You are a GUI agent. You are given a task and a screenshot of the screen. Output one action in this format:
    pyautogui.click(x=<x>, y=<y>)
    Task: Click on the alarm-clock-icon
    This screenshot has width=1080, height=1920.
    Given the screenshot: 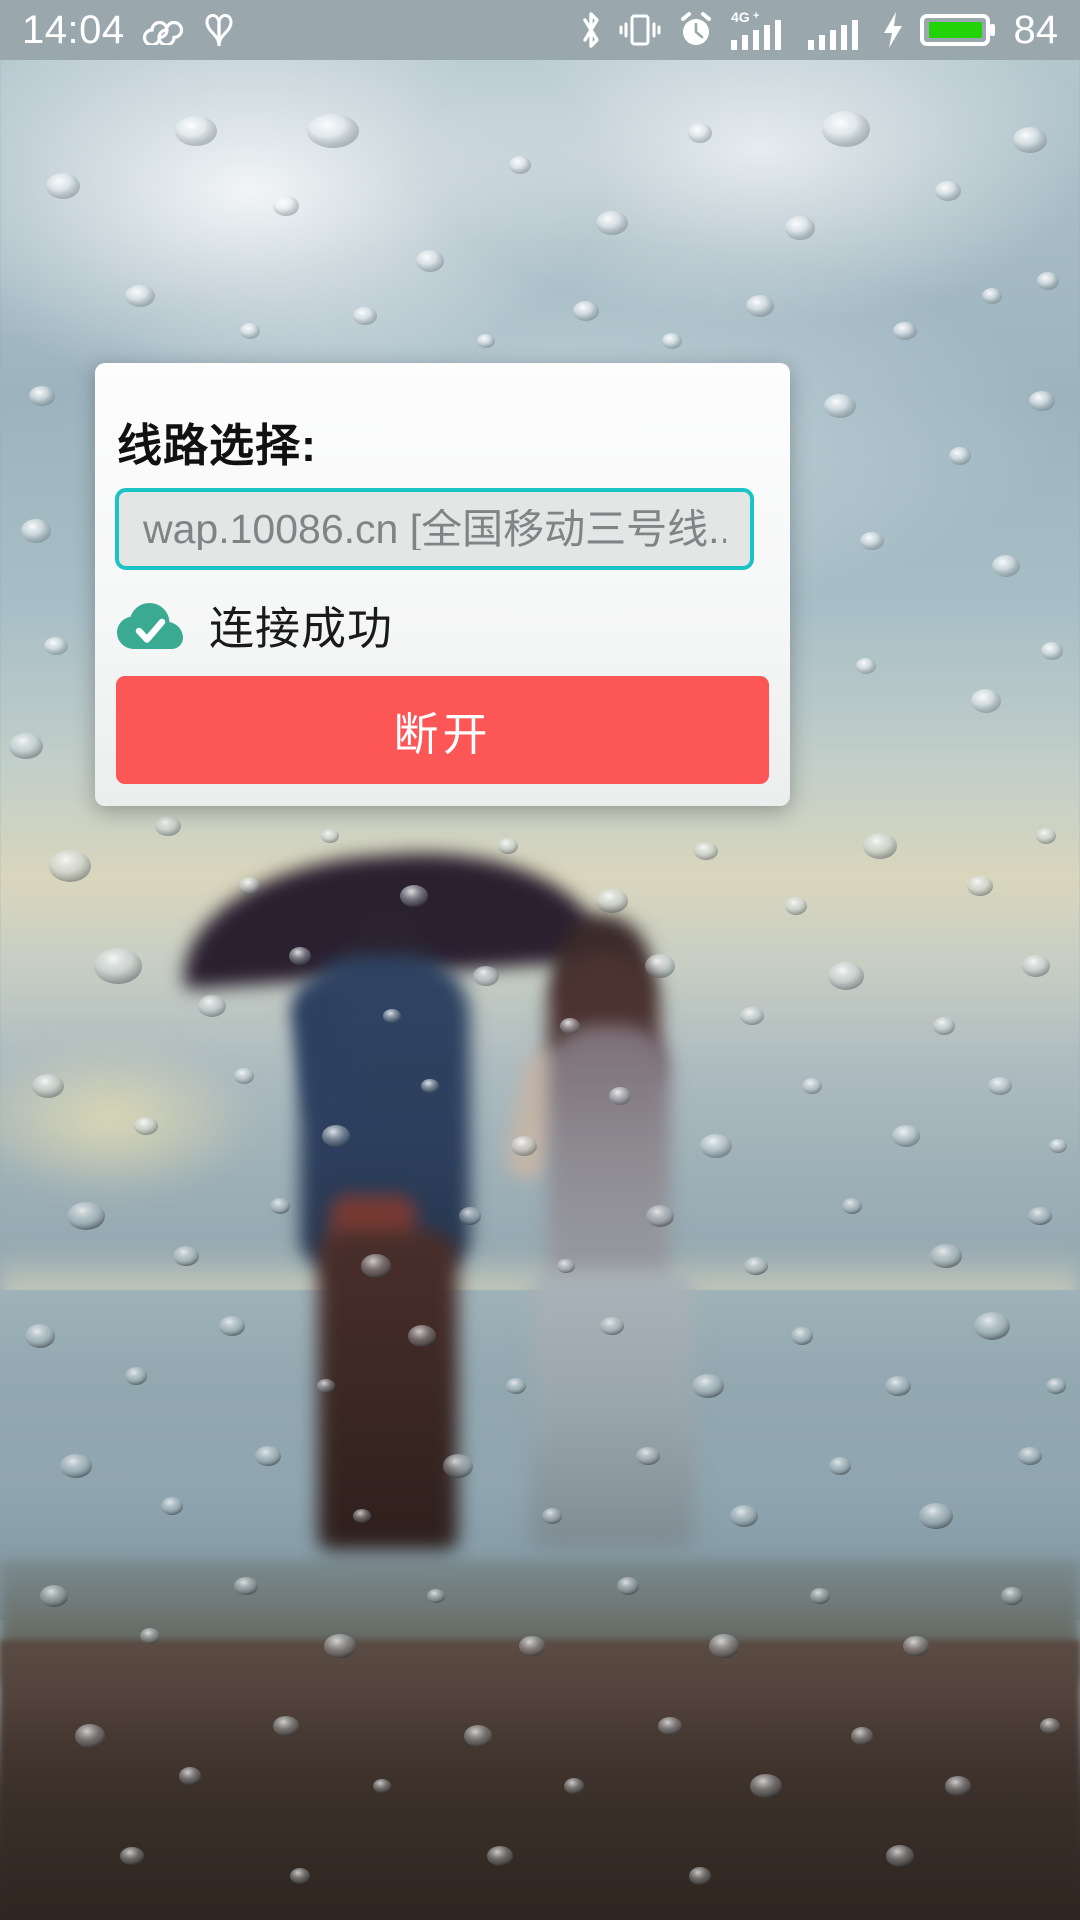 What is the action you would take?
    pyautogui.click(x=696, y=30)
    